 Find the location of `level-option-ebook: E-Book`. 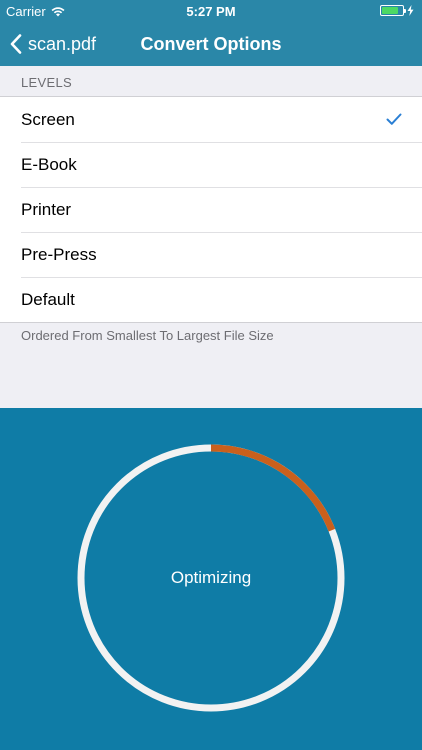

level-option-ebook: E-Book is located at coordinates (211, 164).